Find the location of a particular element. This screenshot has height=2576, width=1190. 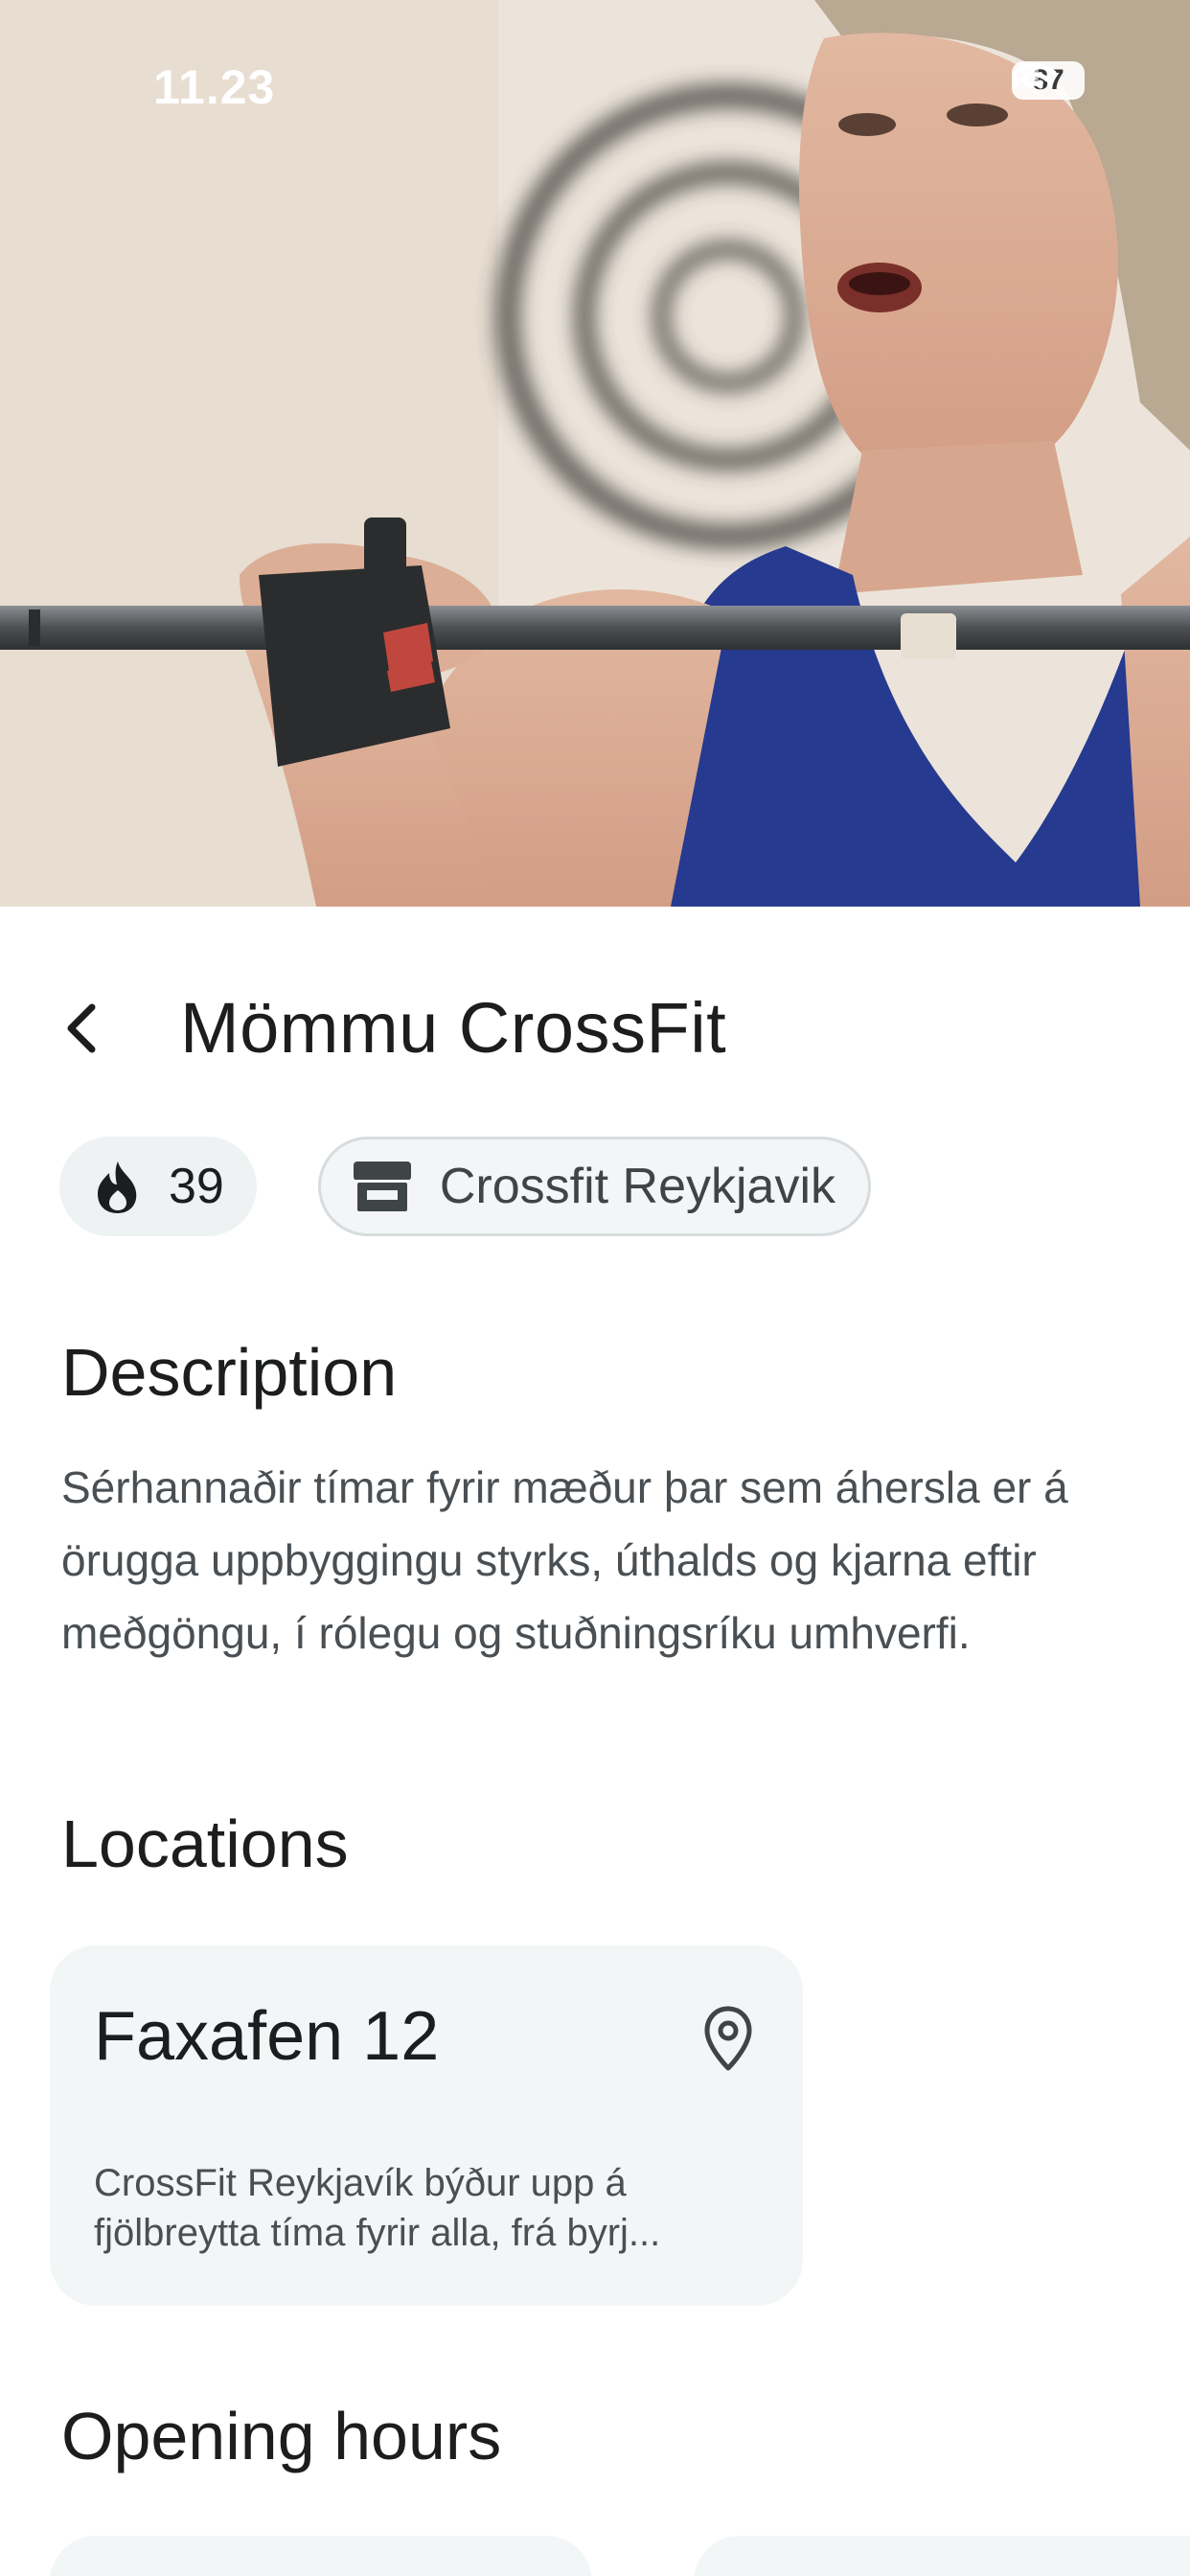

chevron-left-icon is located at coordinates (82, 1027).